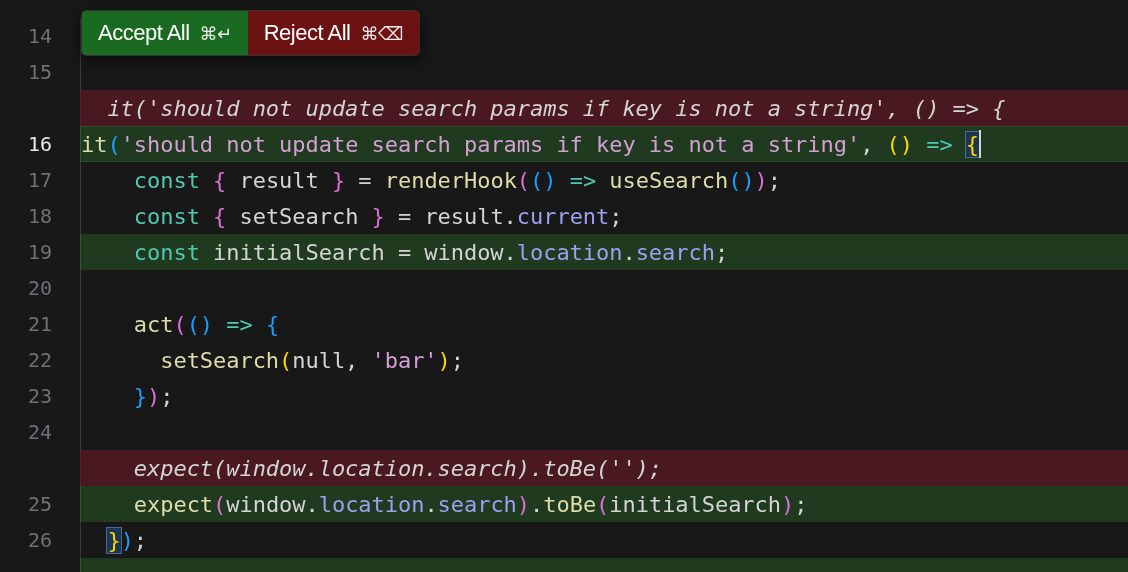 Image resolution: width=1128 pixels, height=572 pixels. I want to click on line-number: 17, so click(39, 180).